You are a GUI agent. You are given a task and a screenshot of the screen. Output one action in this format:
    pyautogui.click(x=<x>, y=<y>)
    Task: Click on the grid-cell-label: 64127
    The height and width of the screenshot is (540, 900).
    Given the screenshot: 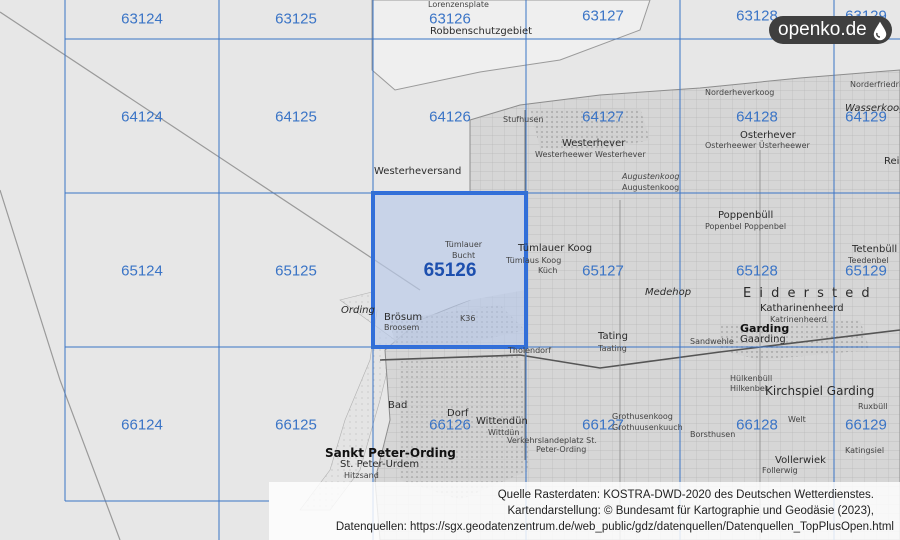 What is the action you would take?
    pyautogui.click(x=603, y=117)
    